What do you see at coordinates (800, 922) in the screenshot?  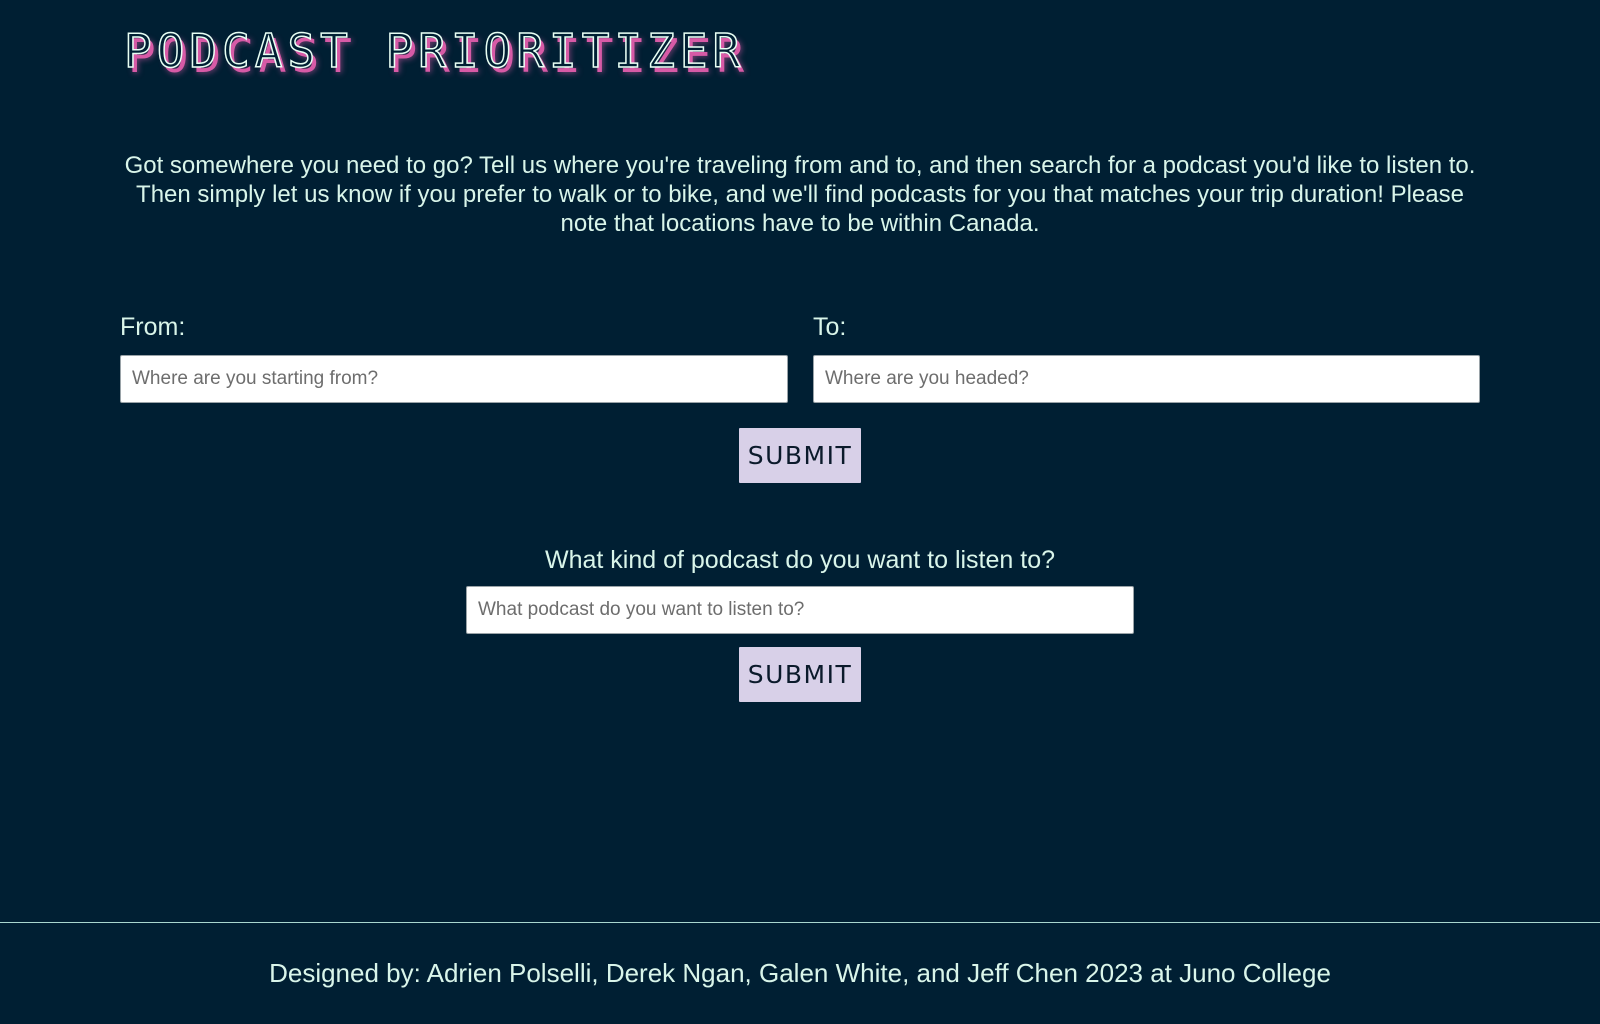 I see `footer-divider` at bounding box center [800, 922].